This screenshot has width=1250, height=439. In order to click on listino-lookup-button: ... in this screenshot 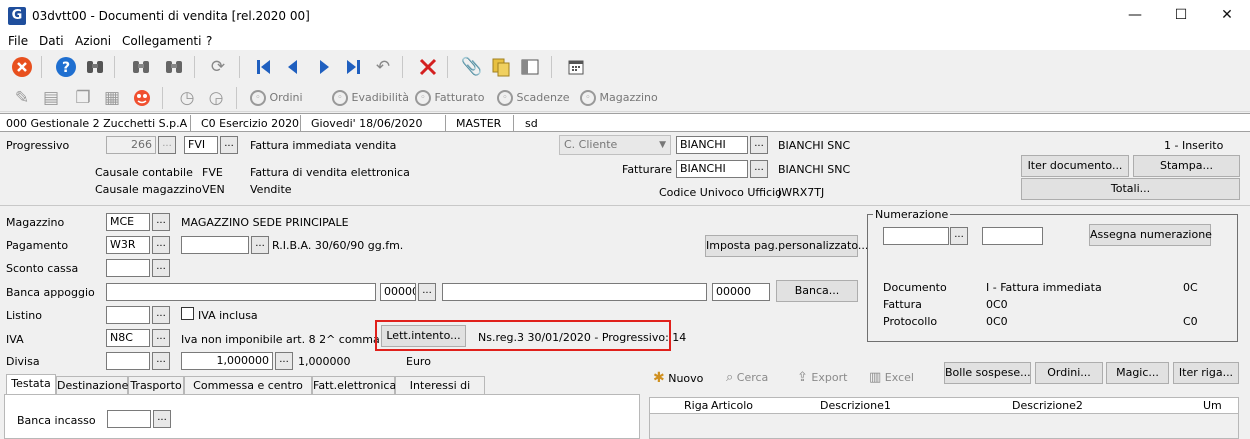, I will do `click(161, 315)`.